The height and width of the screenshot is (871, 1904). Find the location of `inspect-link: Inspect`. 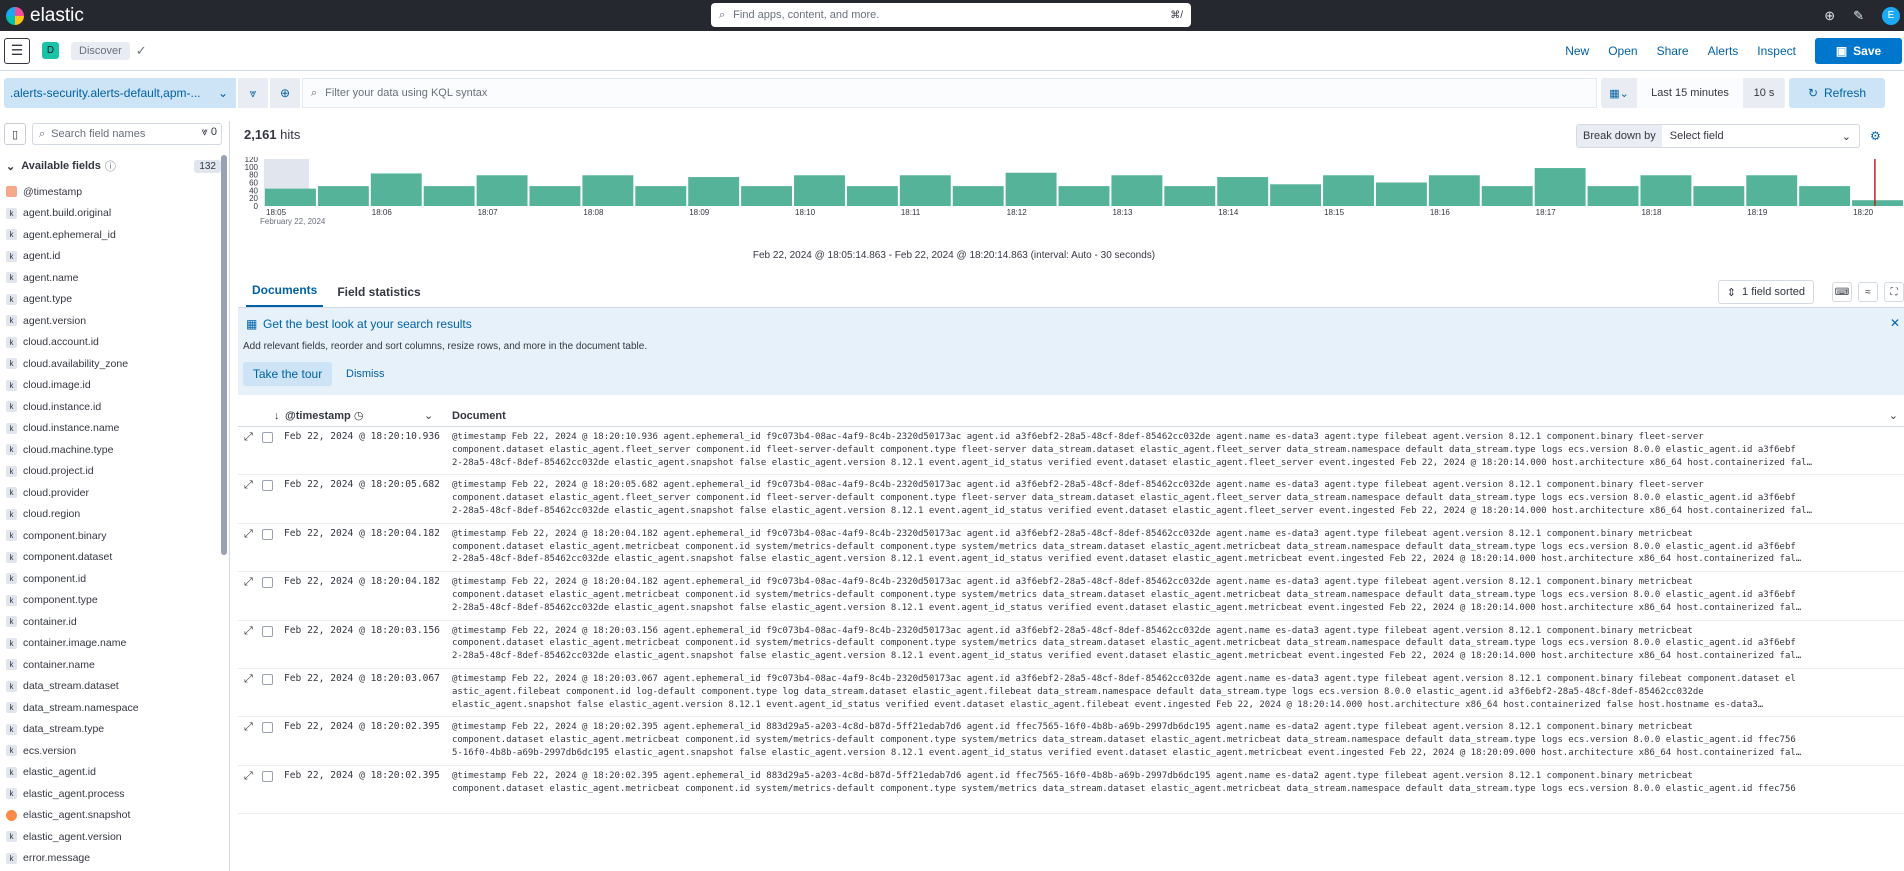

inspect-link: Inspect is located at coordinates (1776, 51).